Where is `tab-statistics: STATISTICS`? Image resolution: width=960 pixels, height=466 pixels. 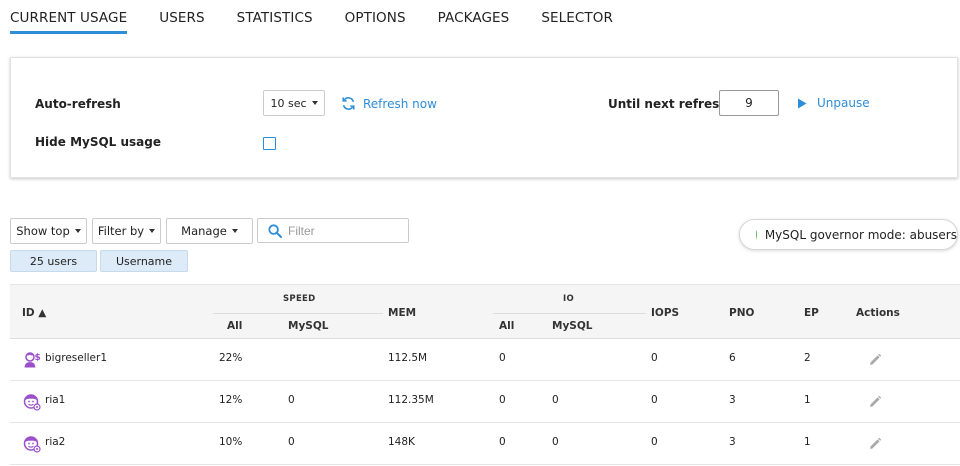
tab-statistics: STATISTICS is located at coordinates (275, 17).